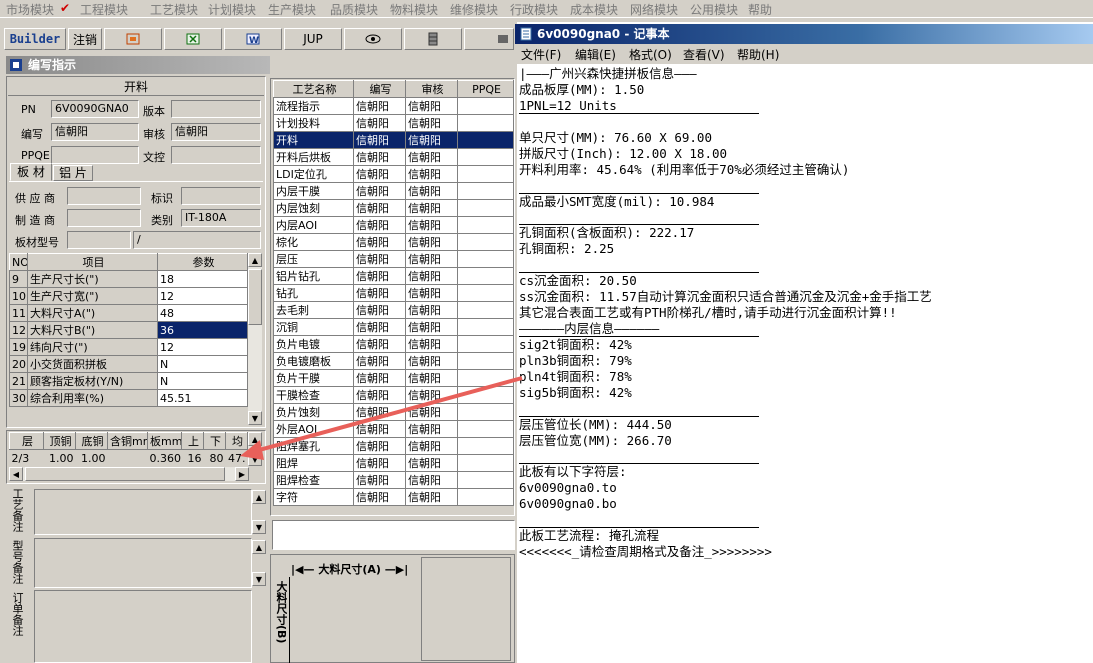 This screenshot has height=663, width=1093. I want to click on process-row: 钻孔 信朝阳 信朝阳, so click(393, 293).